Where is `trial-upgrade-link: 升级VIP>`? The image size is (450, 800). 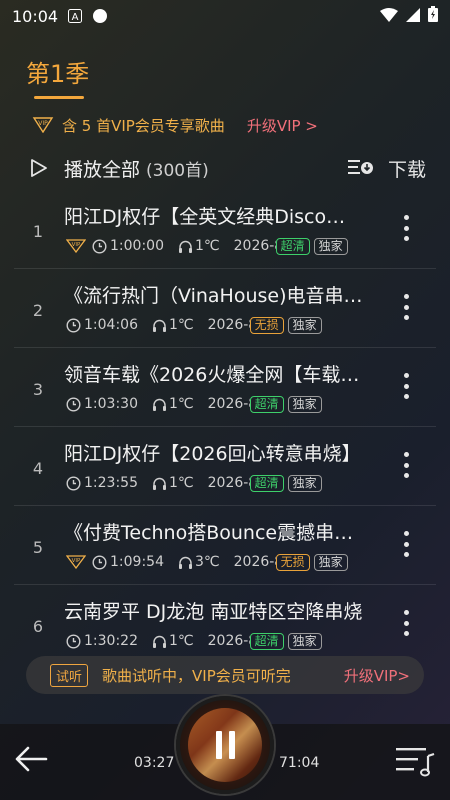 trial-upgrade-link: 升级VIP> is located at coordinates (377, 675).